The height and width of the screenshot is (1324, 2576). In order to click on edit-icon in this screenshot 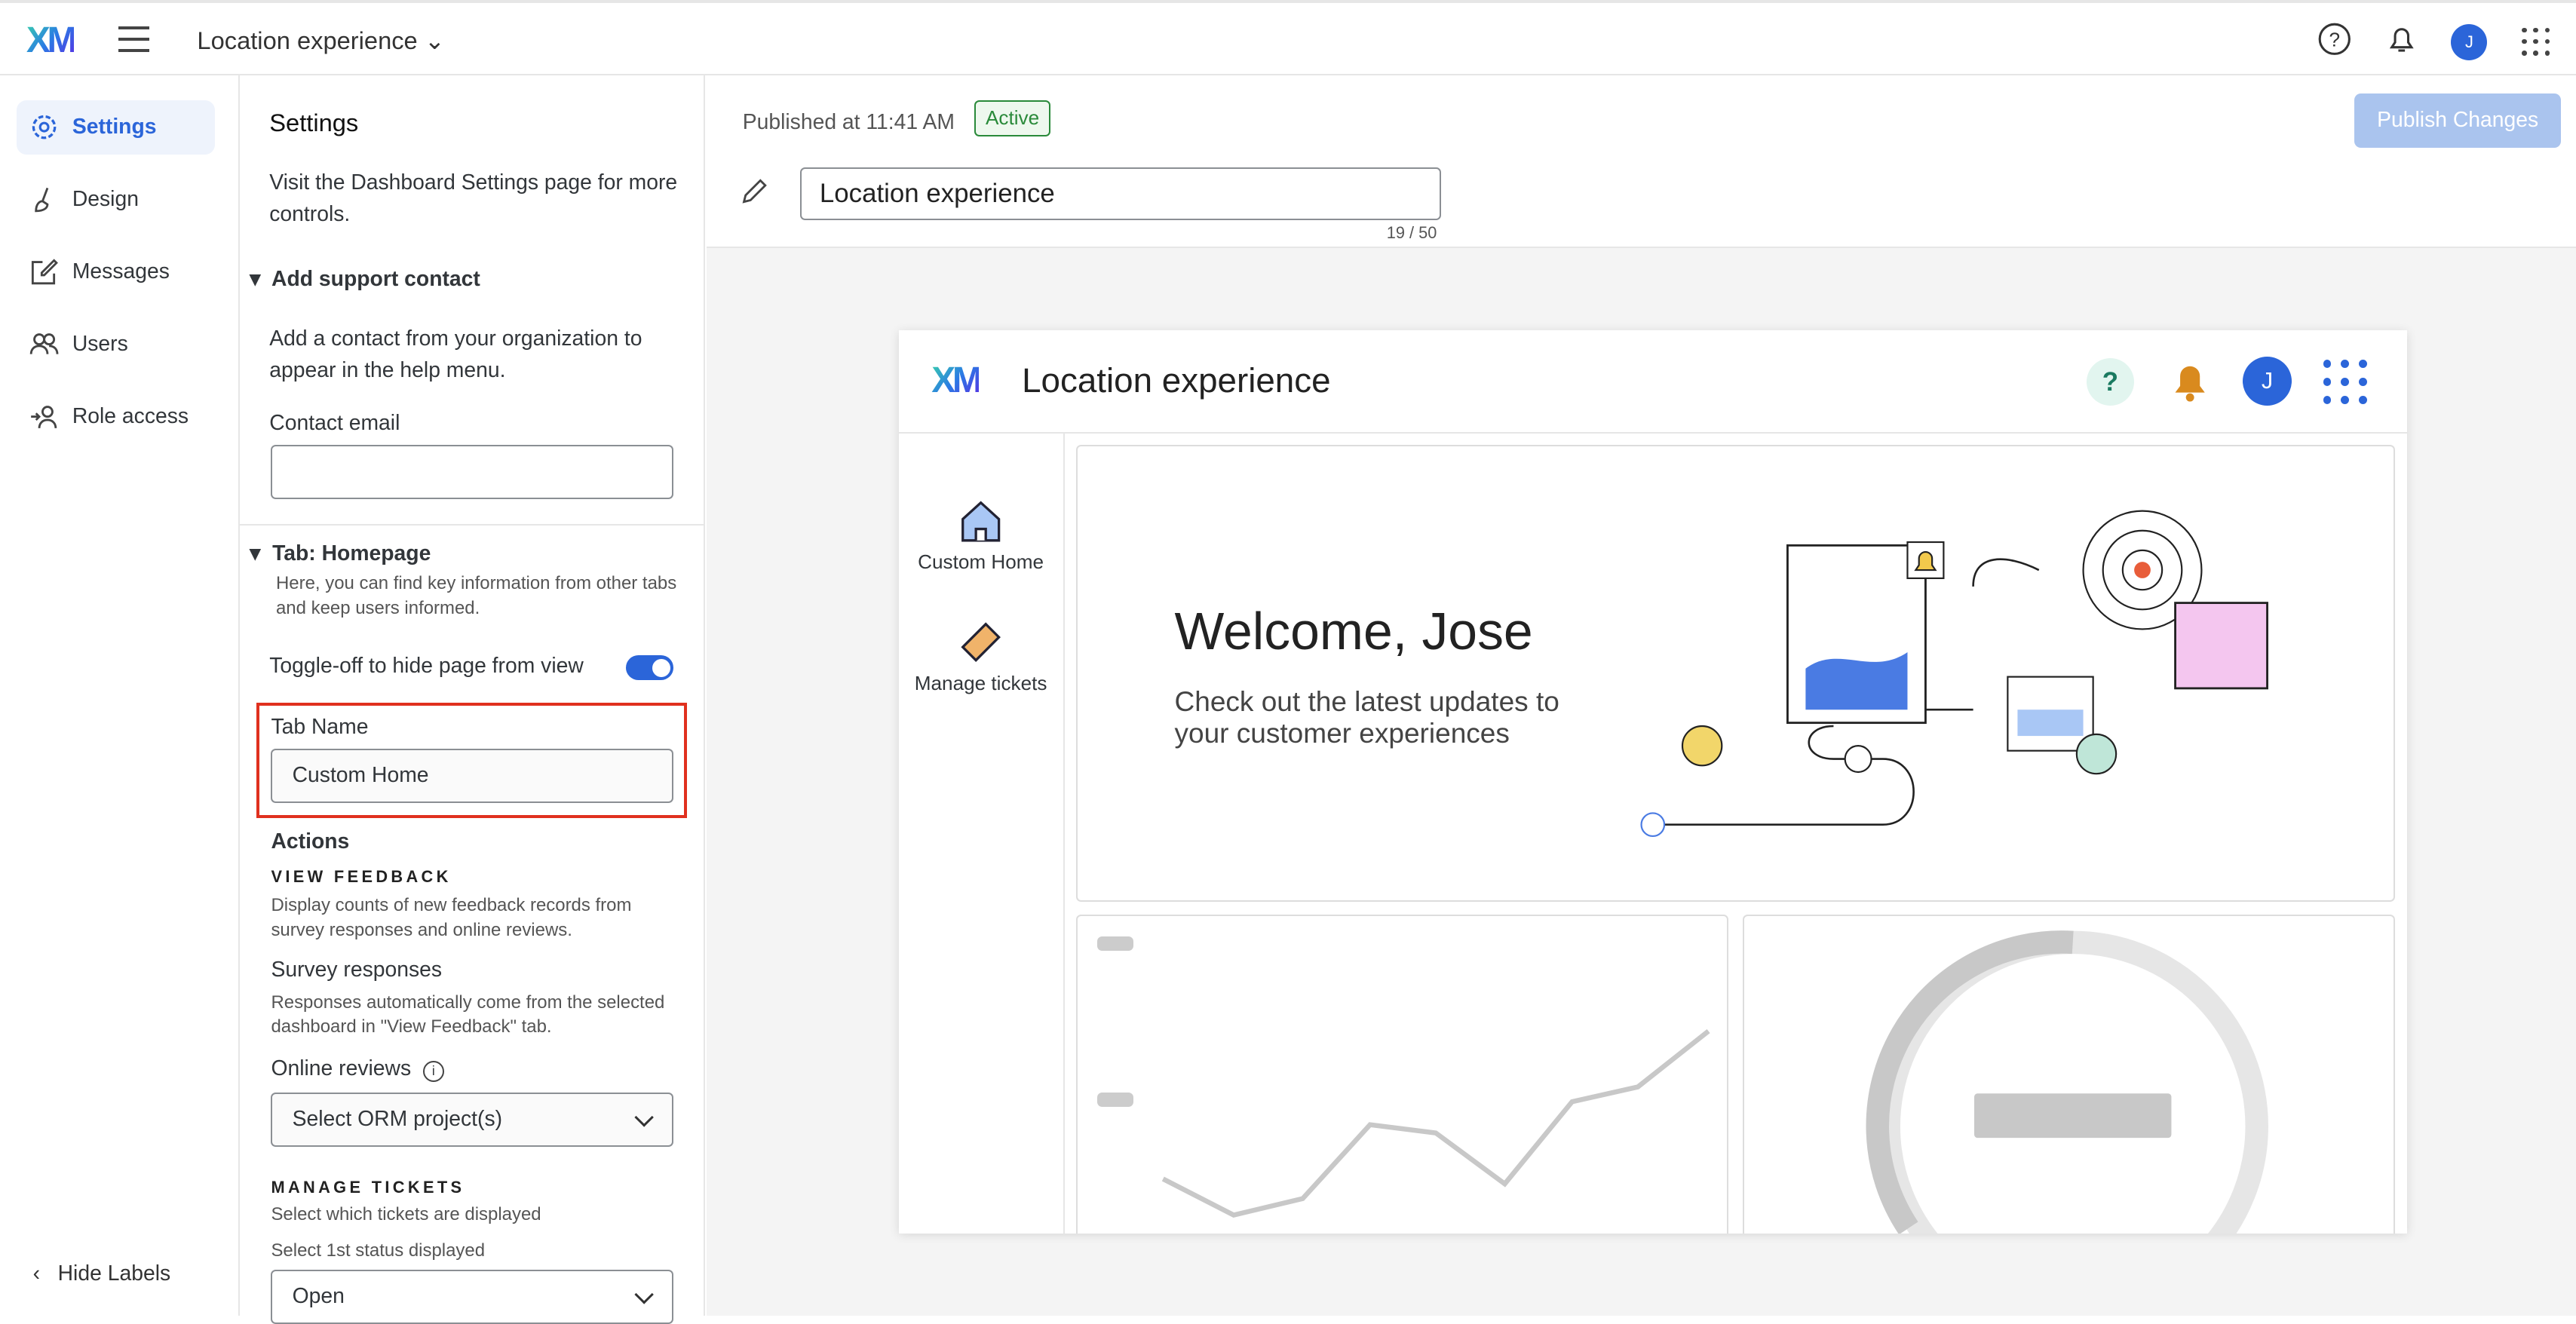, I will do `click(45, 272)`.